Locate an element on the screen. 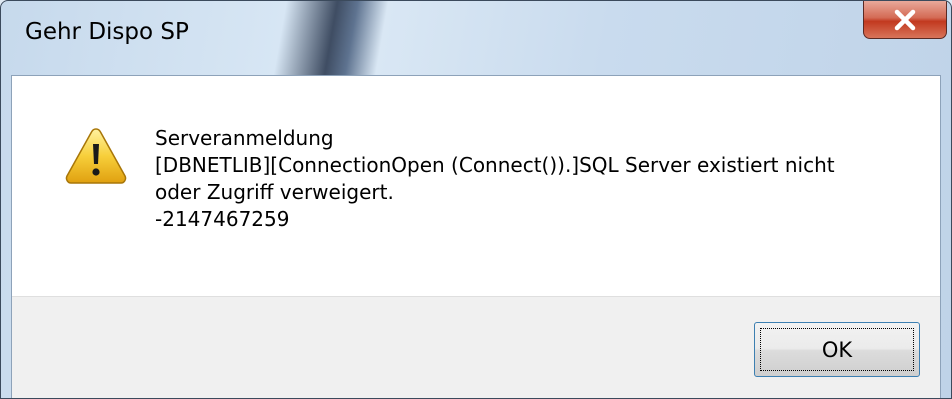 Image resolution: width=952 pixels, height=399 pixels. close-icon is located at coordinates (905, 19).